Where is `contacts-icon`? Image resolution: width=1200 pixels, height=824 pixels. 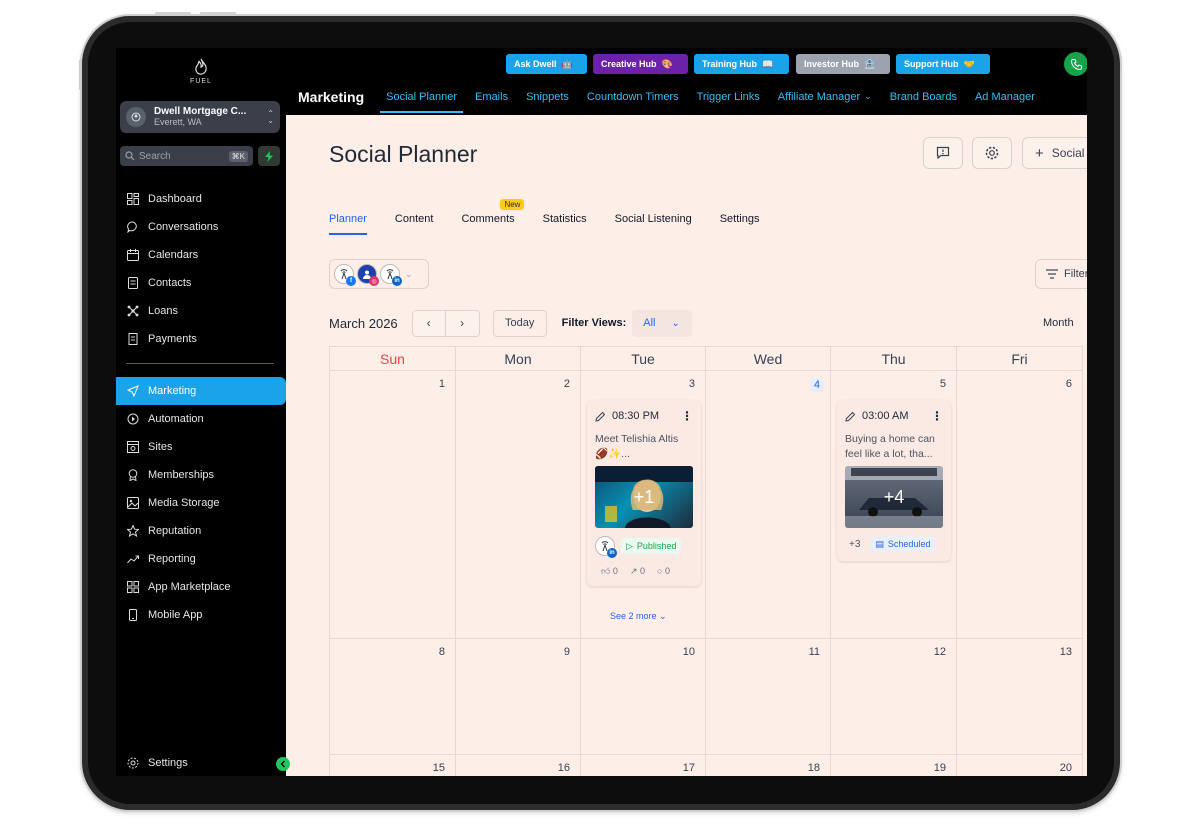
contacts-icon is located at coordinates (133, 283).